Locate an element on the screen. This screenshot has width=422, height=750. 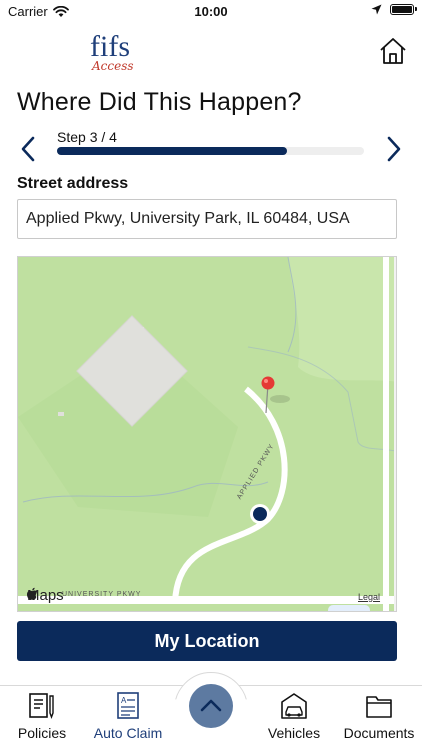
home-icon is located at coordinates (393, 51).